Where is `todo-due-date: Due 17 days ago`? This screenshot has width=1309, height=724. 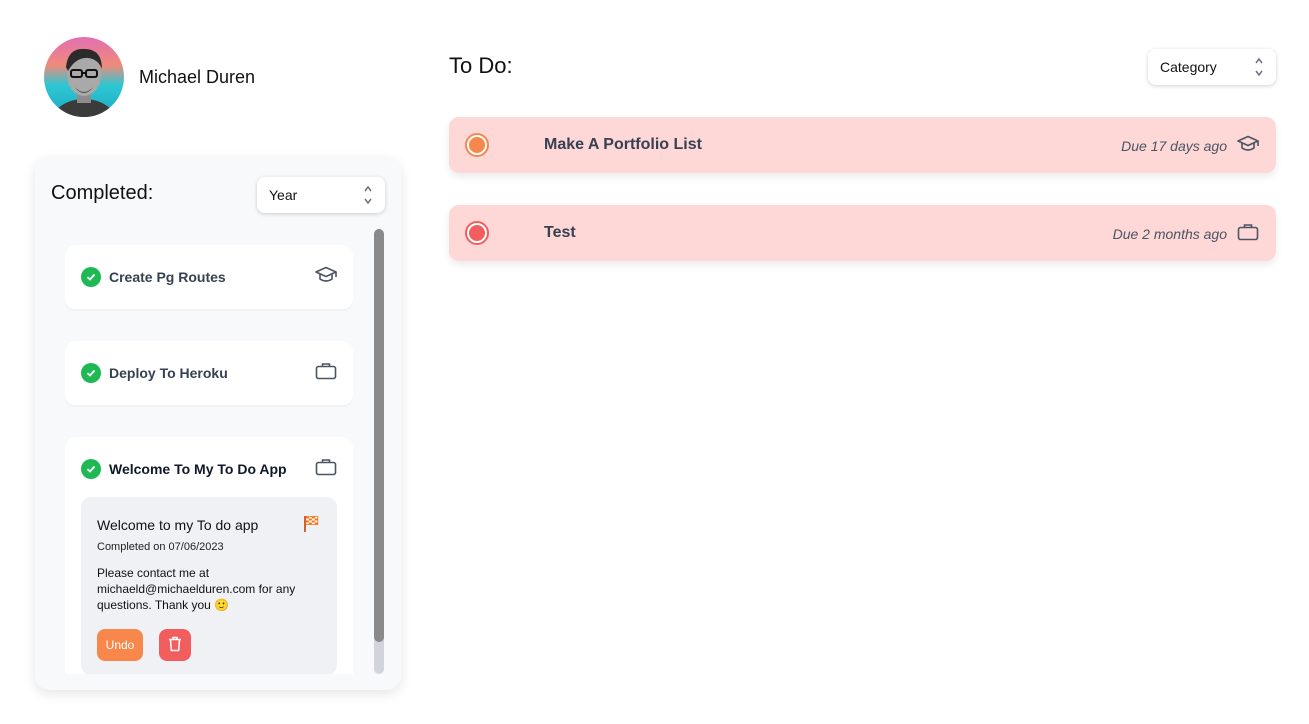
todo-due-date: Due 17 days ago is located at coordinates (1174, 146).